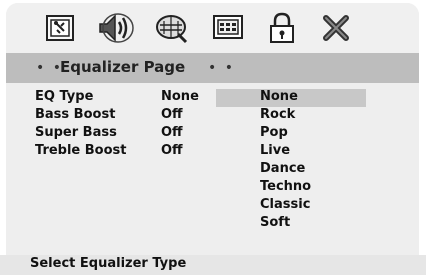 This screenshot has width=426, height=275. I want to click on setting-super-bass: Super Bass Off, so click(125, 134).